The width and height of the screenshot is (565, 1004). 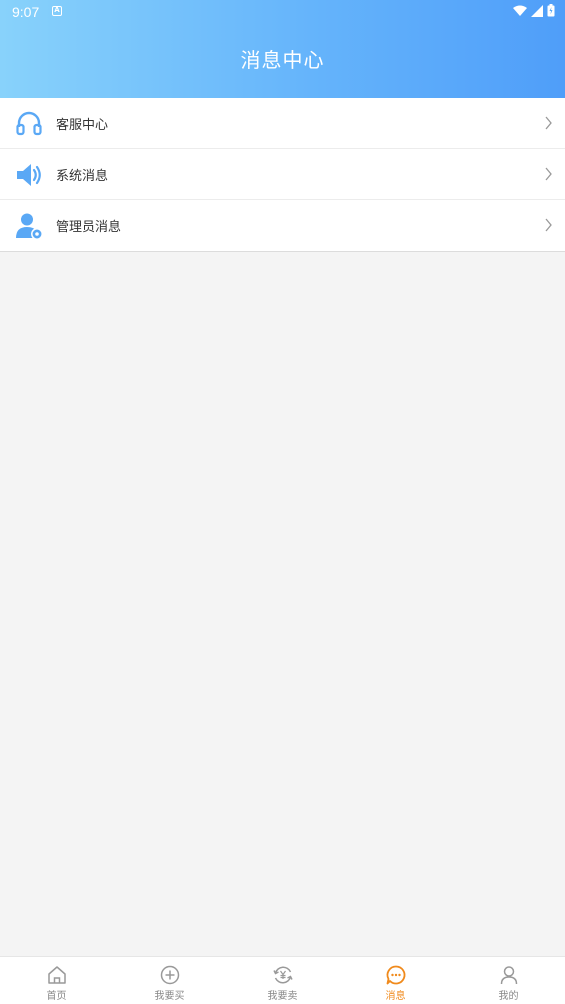 What do you see at coordinates (508, 975) in the screenshot?
I see `person-icon` at bounding box center [508, 975].